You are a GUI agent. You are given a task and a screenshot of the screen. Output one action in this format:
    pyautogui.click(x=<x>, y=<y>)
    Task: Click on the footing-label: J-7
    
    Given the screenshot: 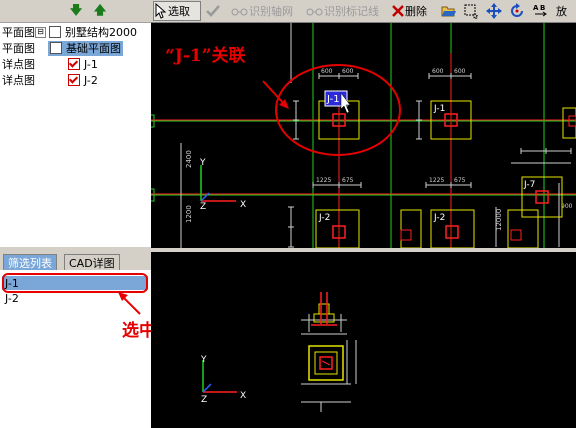 What is the action you would take?
    pyautogui.click(x=529, y=185)
    